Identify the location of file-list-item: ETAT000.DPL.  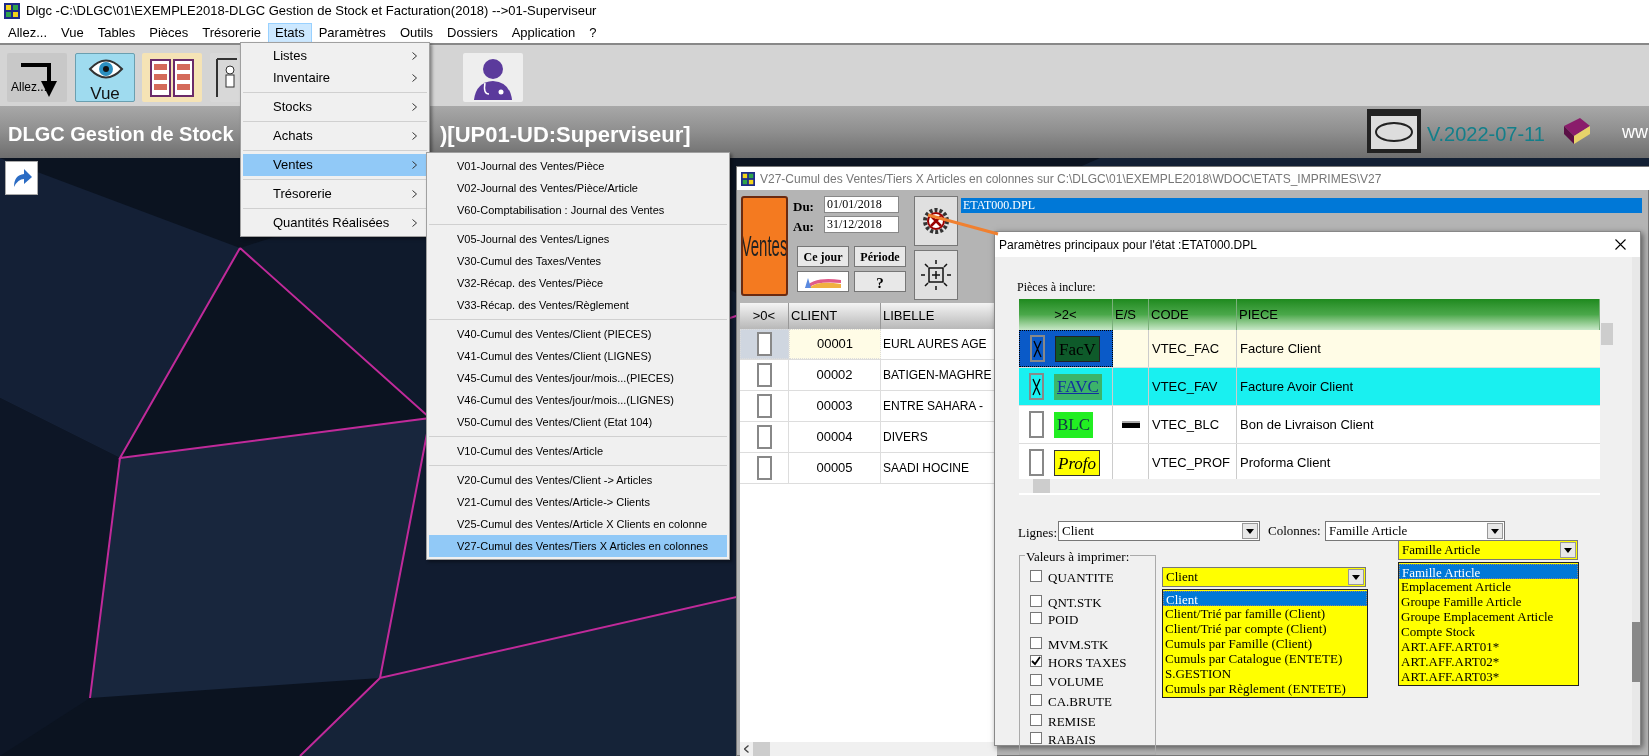
(1301, 205).